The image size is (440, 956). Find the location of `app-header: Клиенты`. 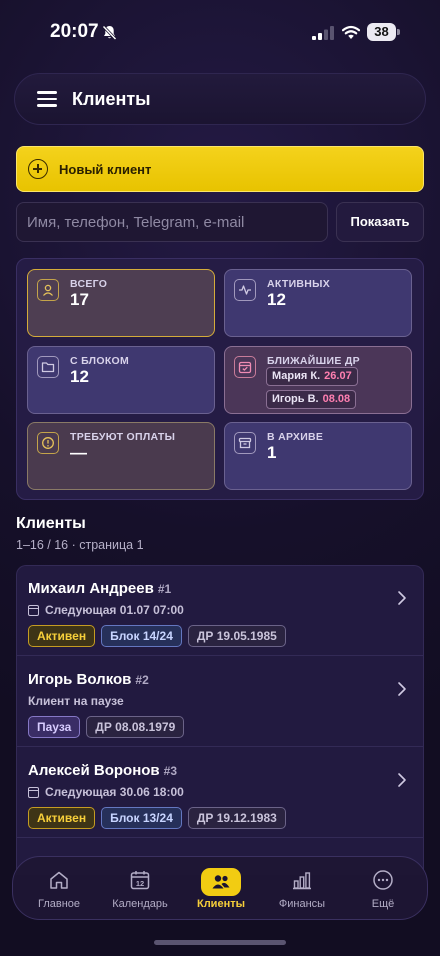

app-header: Клиенты is located at coordinates (220, 99).